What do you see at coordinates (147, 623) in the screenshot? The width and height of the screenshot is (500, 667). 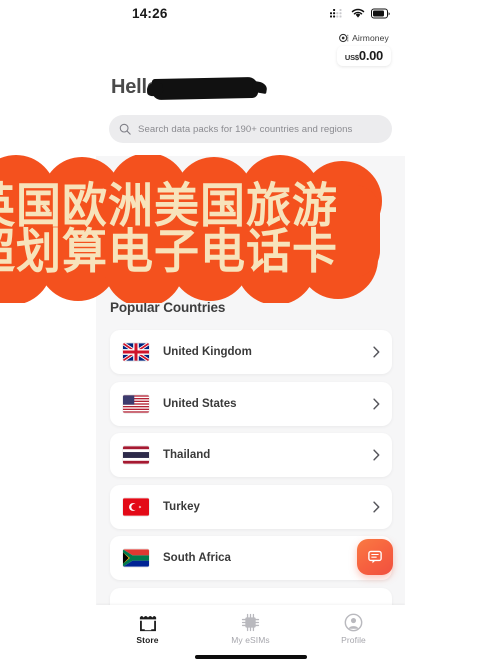 I see `store-icon` at bounding box center [147, 623].